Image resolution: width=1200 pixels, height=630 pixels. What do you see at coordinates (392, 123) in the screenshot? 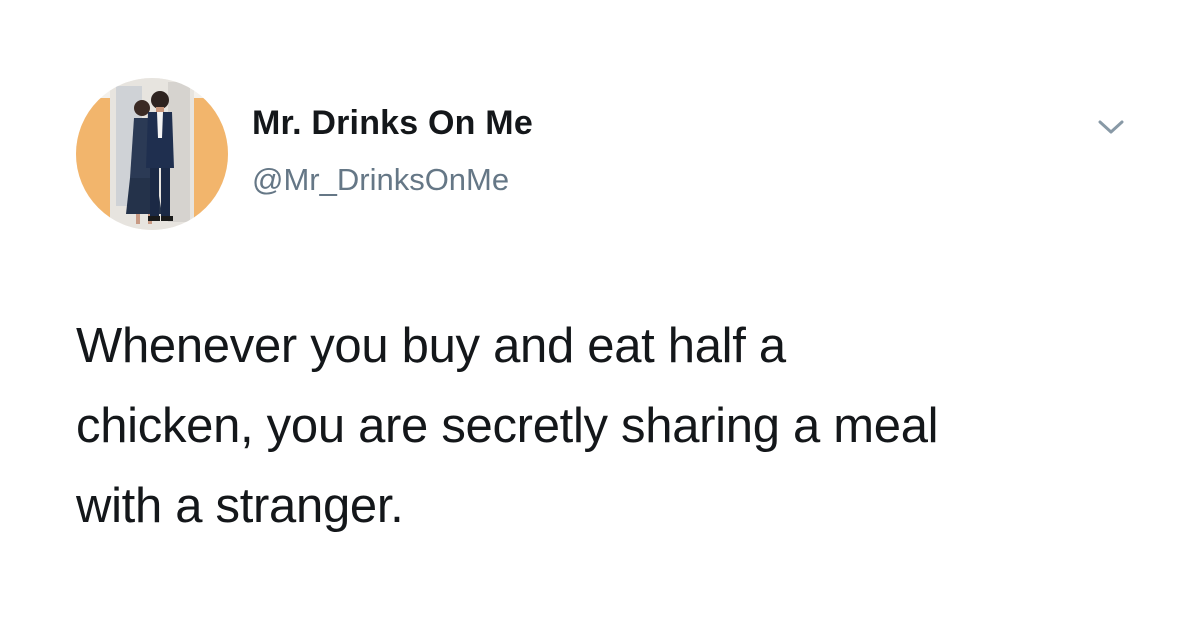
I see `author-display-name: Mr. Drinks On Me` at bounding box center [392, 123].